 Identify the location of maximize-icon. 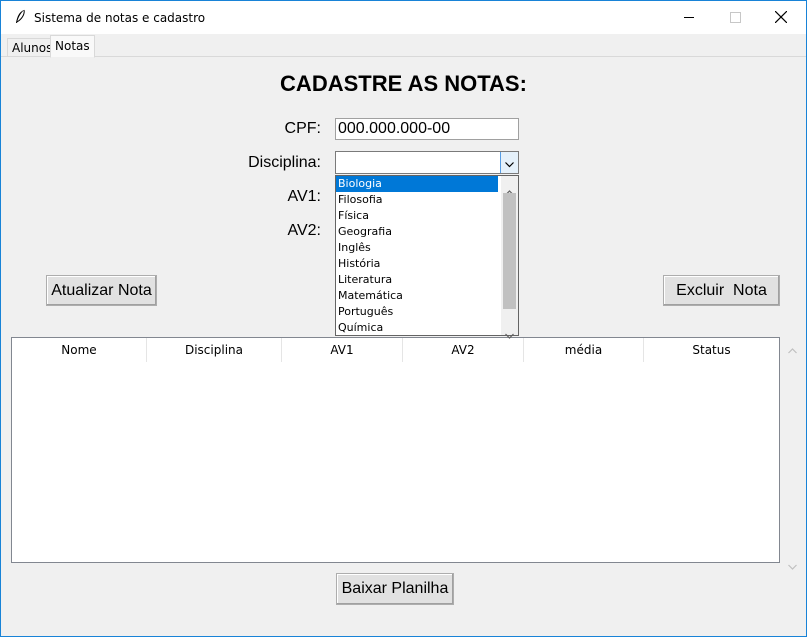
(735, 17).